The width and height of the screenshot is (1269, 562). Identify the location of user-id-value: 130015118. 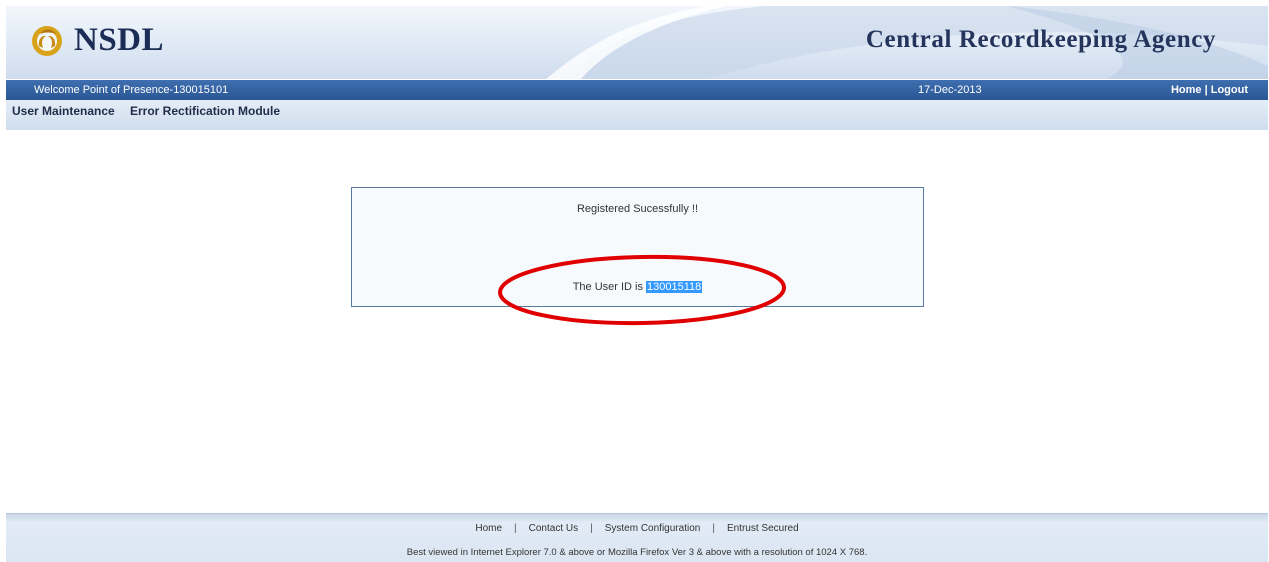
(674, 287).